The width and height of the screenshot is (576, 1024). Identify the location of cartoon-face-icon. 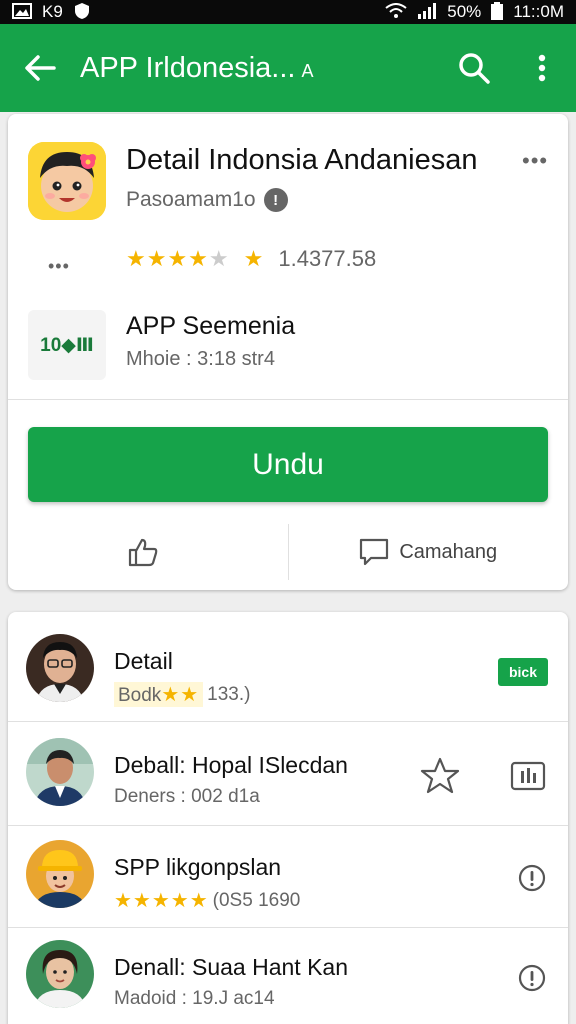
(67, 181).